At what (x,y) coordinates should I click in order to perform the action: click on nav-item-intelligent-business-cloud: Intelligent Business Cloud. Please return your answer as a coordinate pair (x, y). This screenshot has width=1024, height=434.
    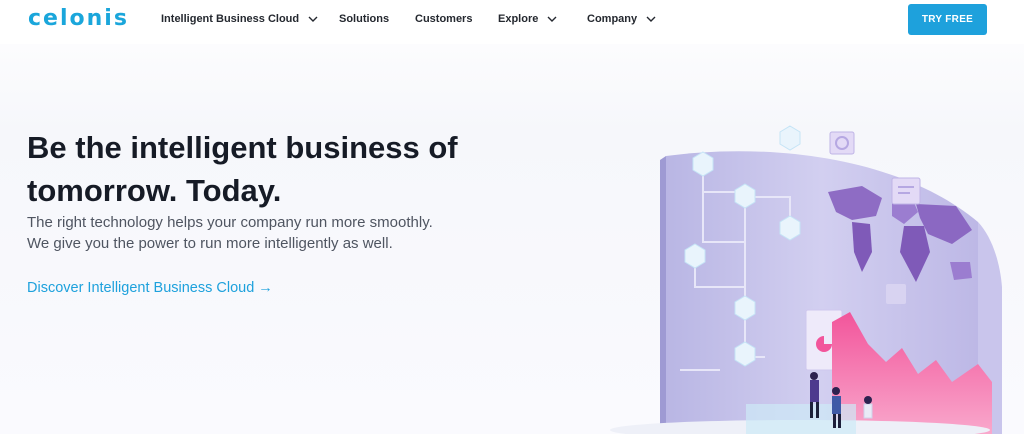
    Looking at the image, I should click on (239, 19).